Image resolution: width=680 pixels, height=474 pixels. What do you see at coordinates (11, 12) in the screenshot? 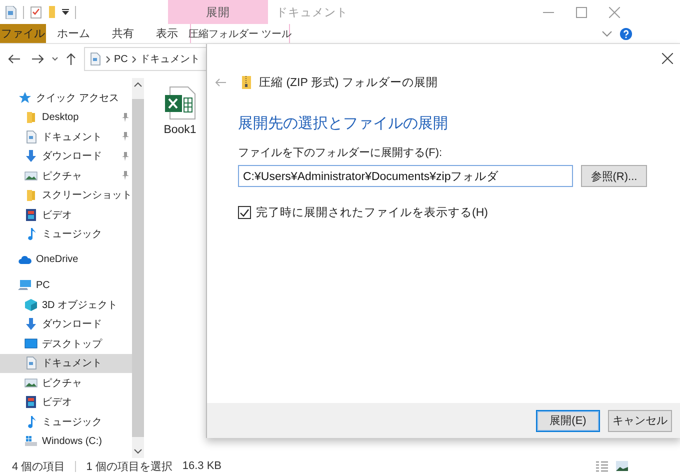
I see `properties-icon` at bounding box center [11, 12].